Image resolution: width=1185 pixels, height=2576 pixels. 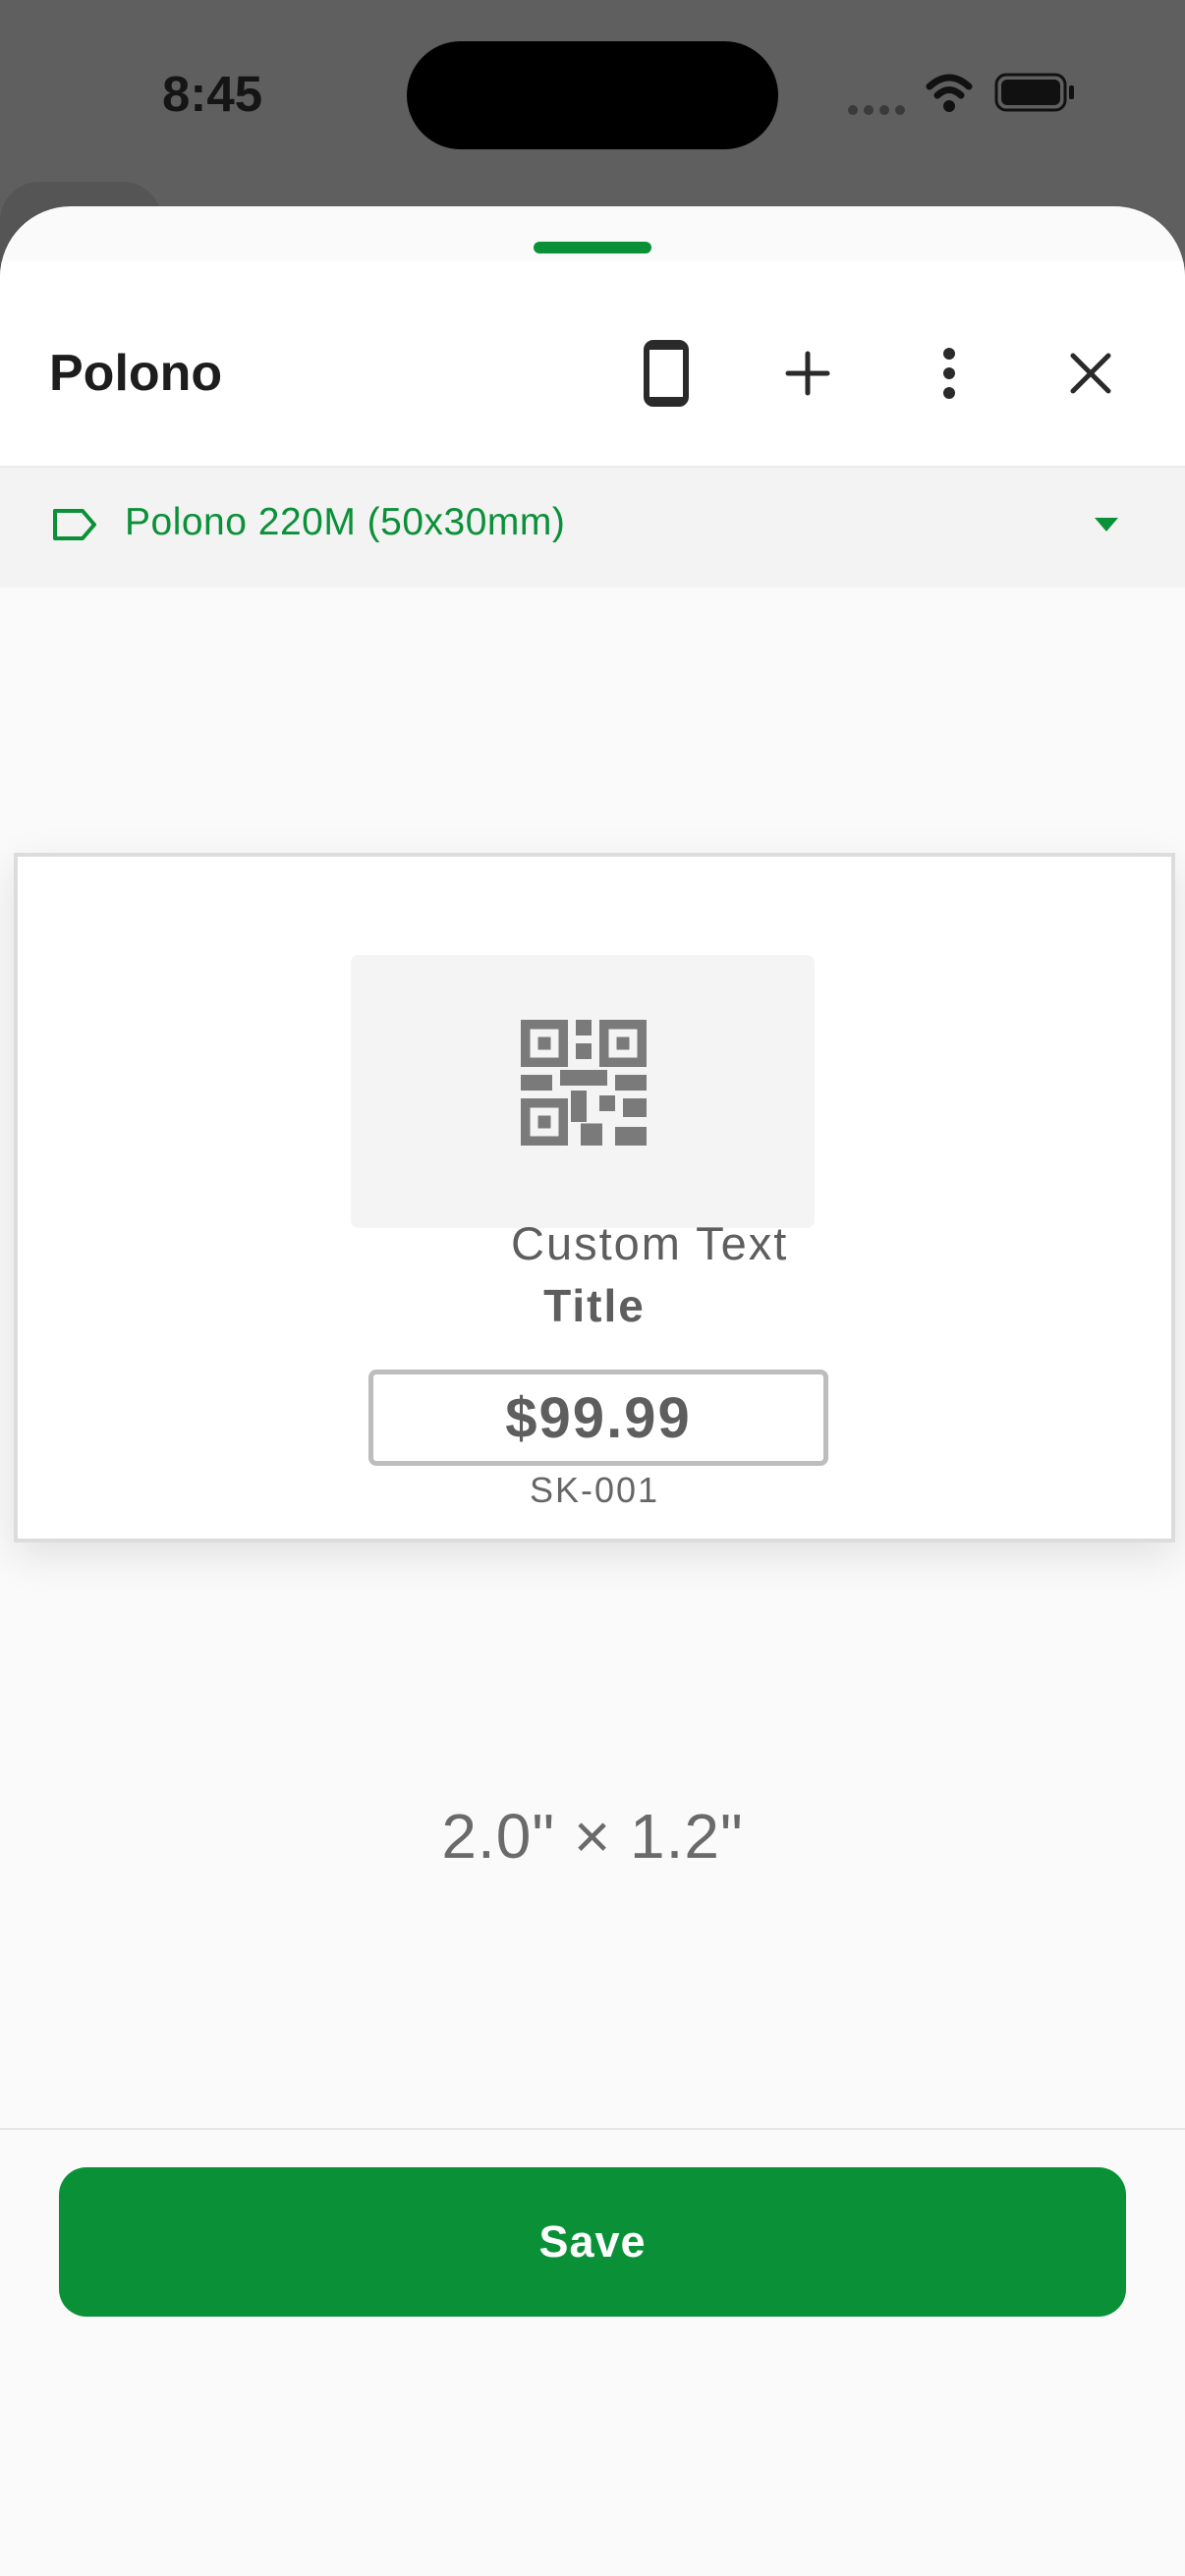 I want to click on close-icon, so click(x=1091, y=373).